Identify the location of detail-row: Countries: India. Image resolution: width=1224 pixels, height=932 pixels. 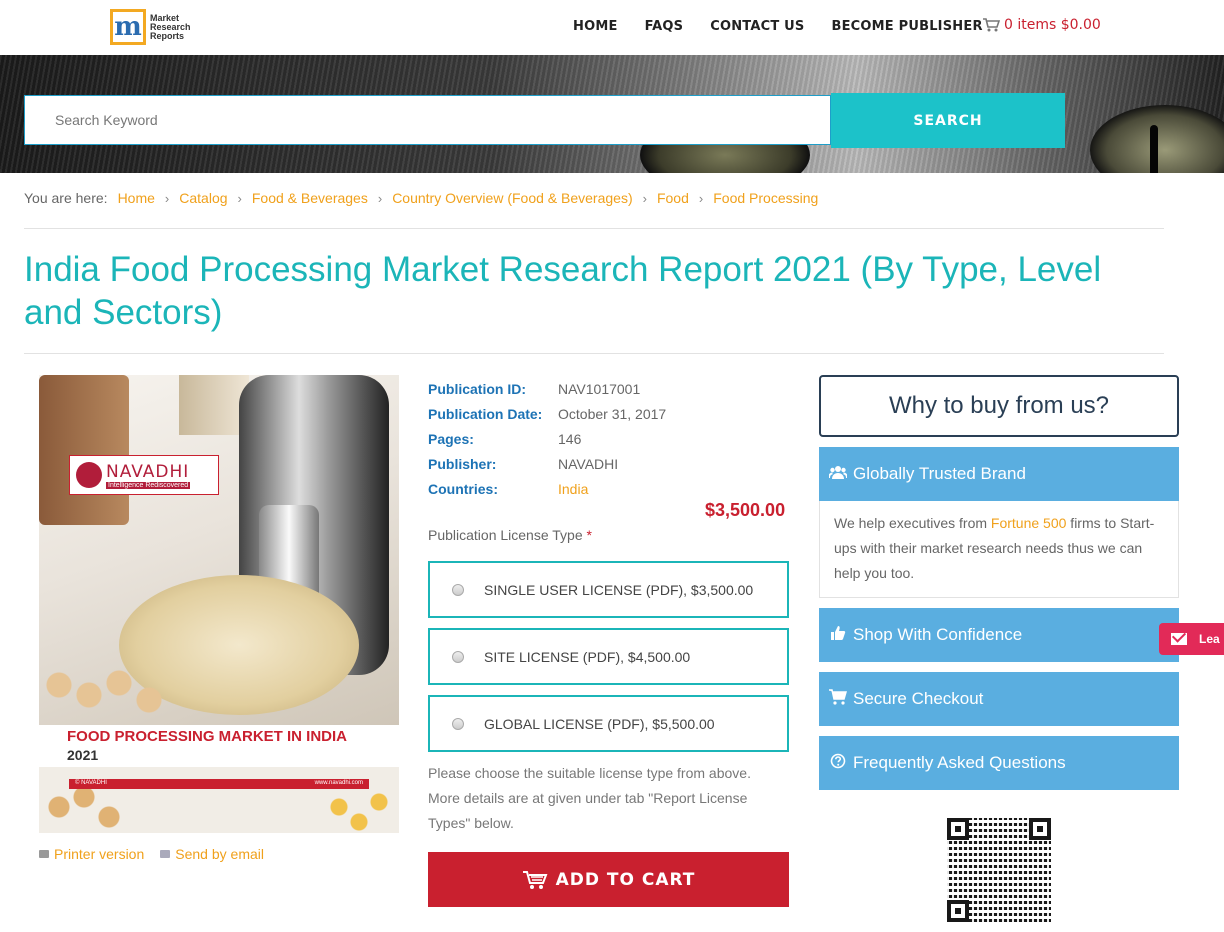
(547, 488).